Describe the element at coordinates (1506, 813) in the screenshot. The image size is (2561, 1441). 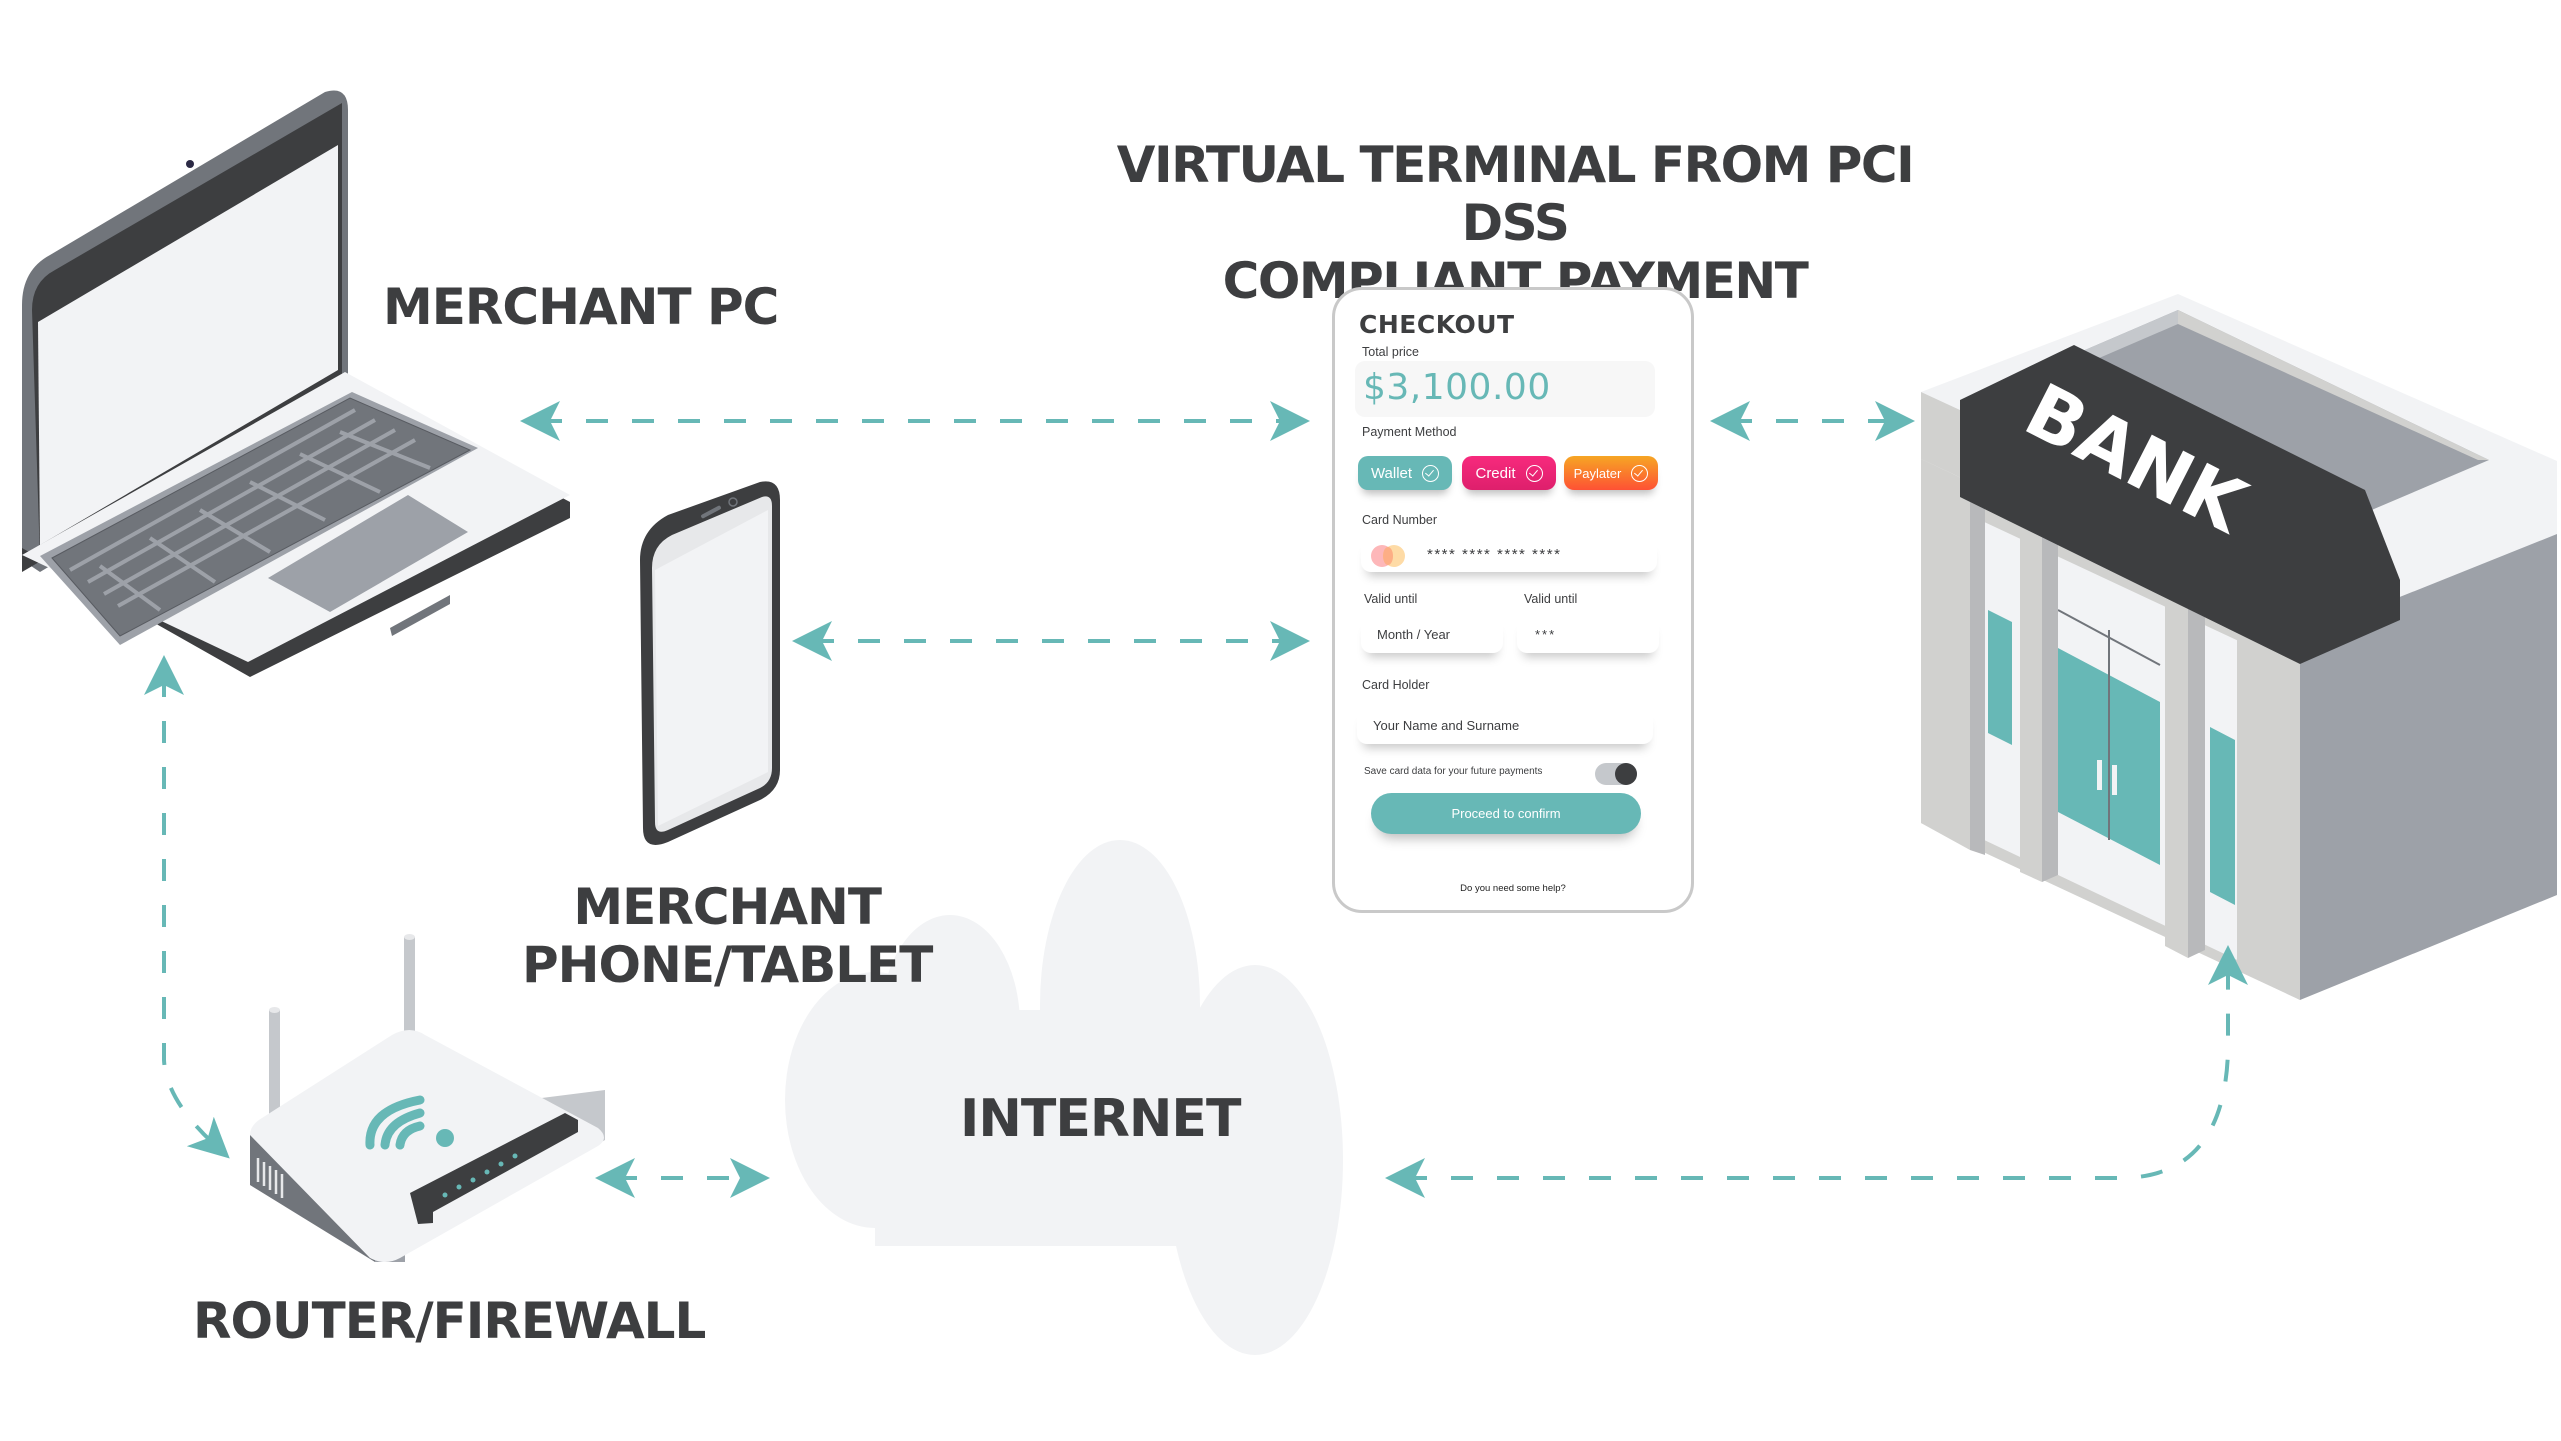
I see `proceed-to-confirm-button: Proceed to confirm` at that location.